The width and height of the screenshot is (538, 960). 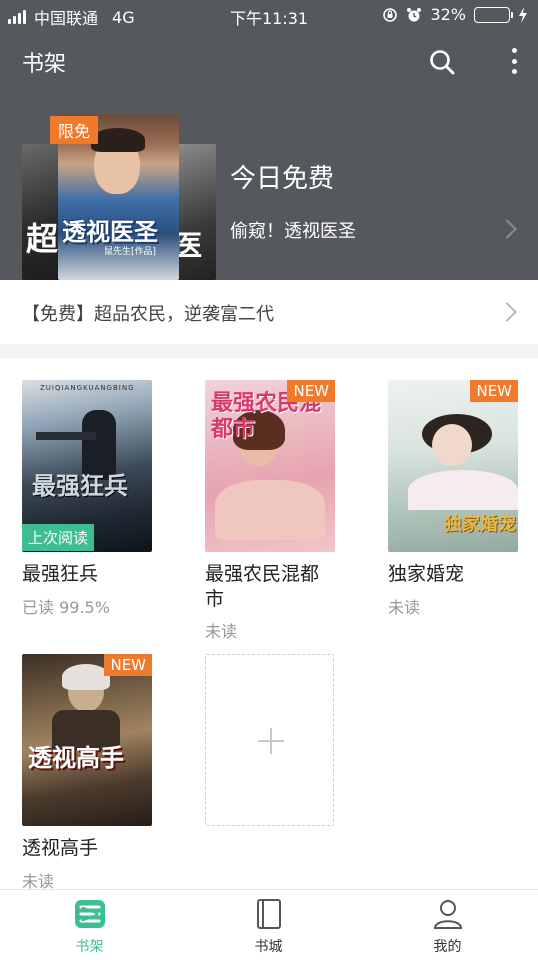 I want to click on free-book-banner: 【免费】超品农民，逆袭富二代, so click(x=269, y=312).